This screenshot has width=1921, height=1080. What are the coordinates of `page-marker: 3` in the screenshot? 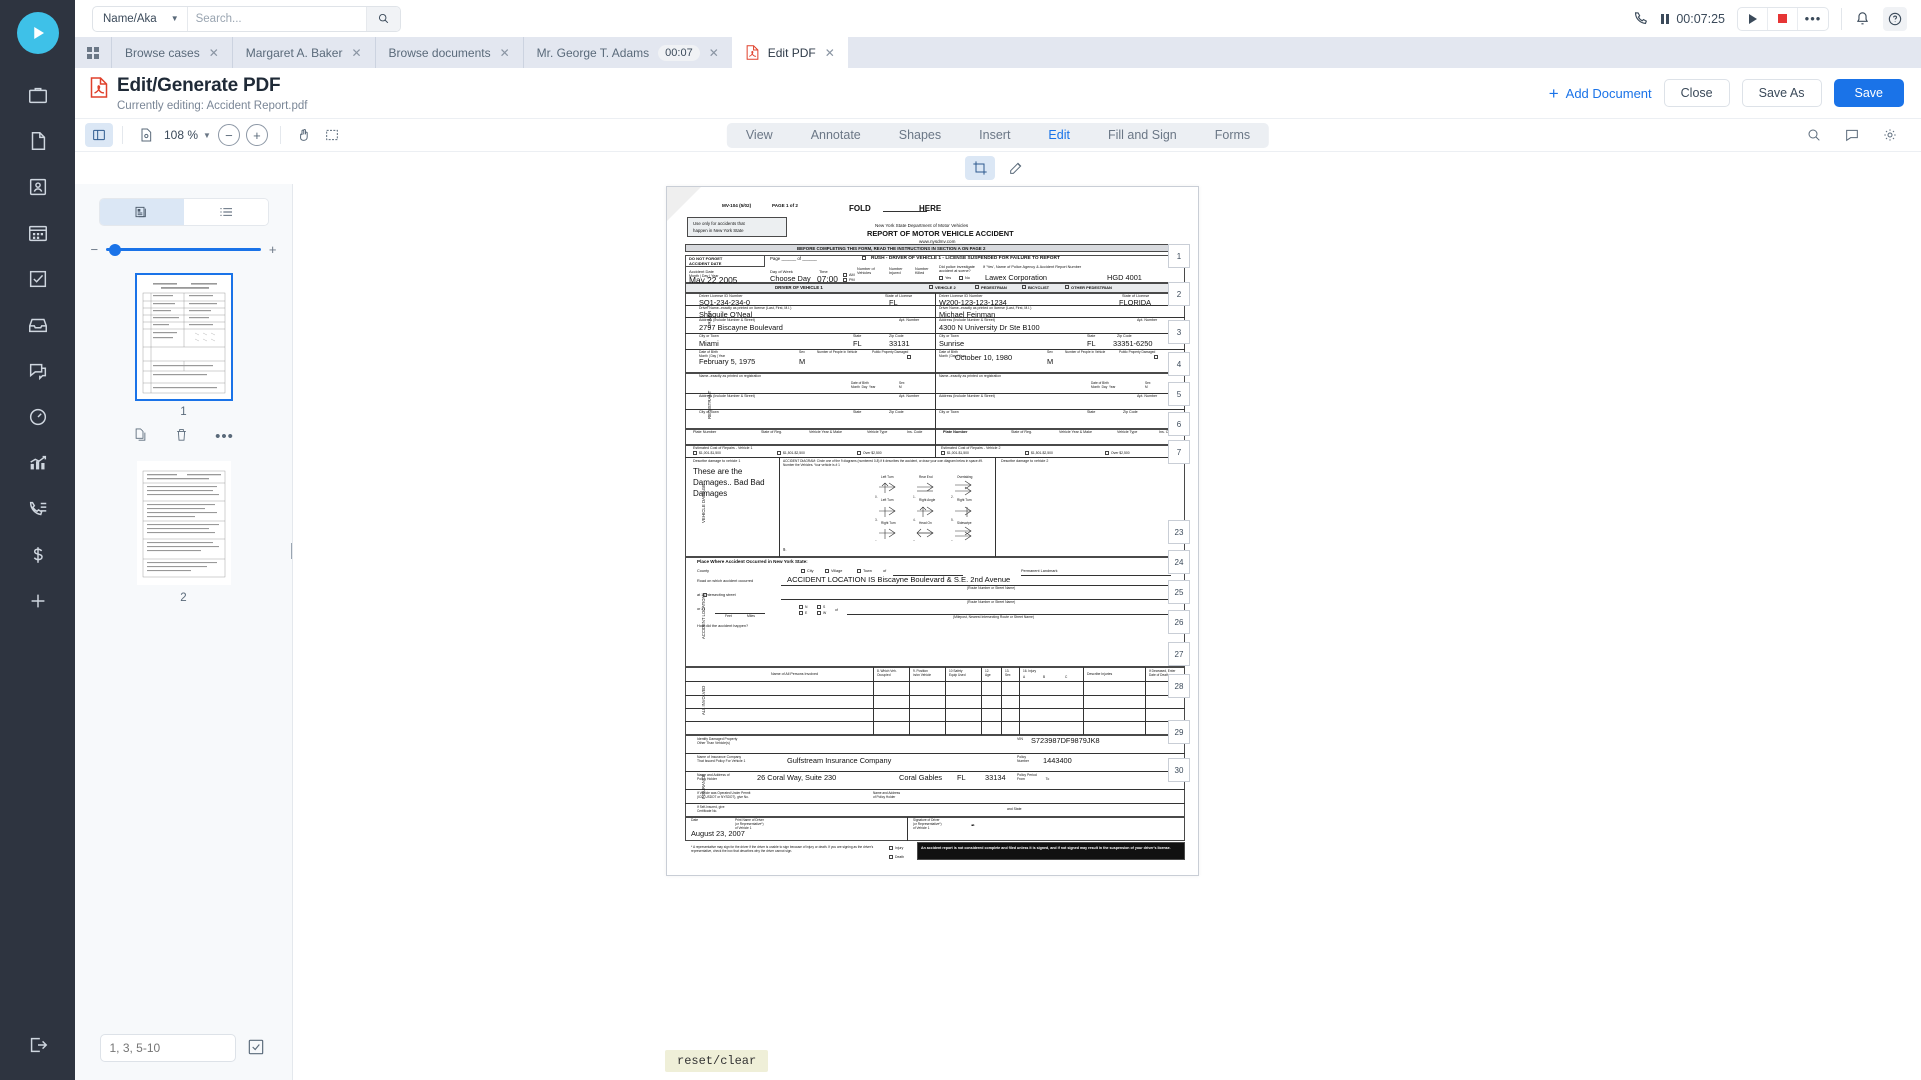 It's located at (1179, 332).